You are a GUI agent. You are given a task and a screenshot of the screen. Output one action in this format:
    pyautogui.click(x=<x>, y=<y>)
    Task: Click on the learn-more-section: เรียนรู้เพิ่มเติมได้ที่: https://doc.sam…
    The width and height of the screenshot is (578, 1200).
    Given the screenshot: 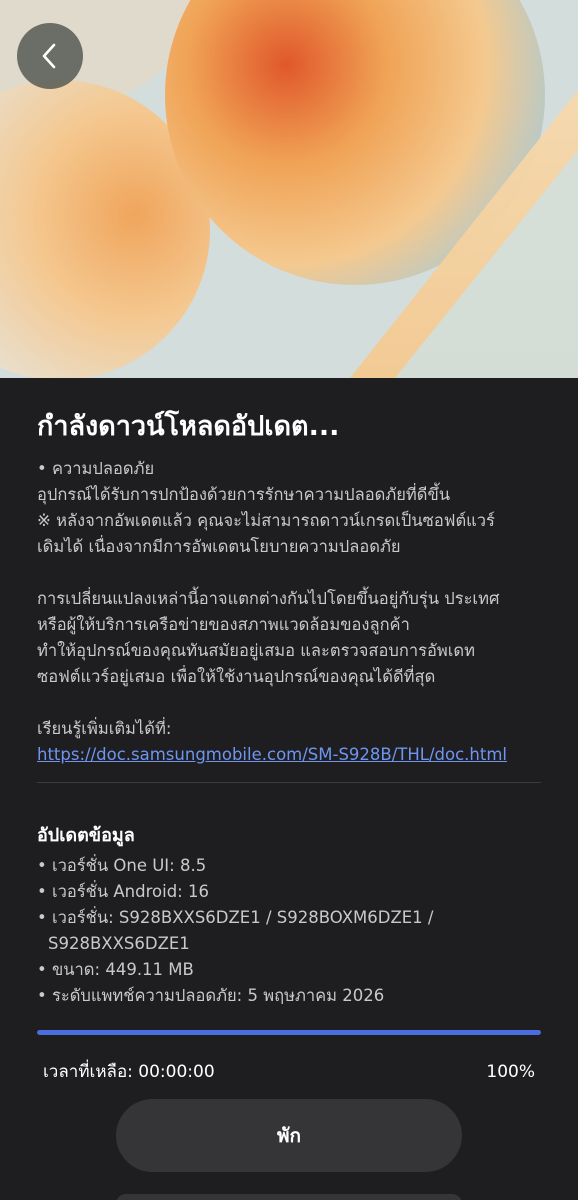 What is the action you would take?
    pyautogui.click(x=289, y=742)
    